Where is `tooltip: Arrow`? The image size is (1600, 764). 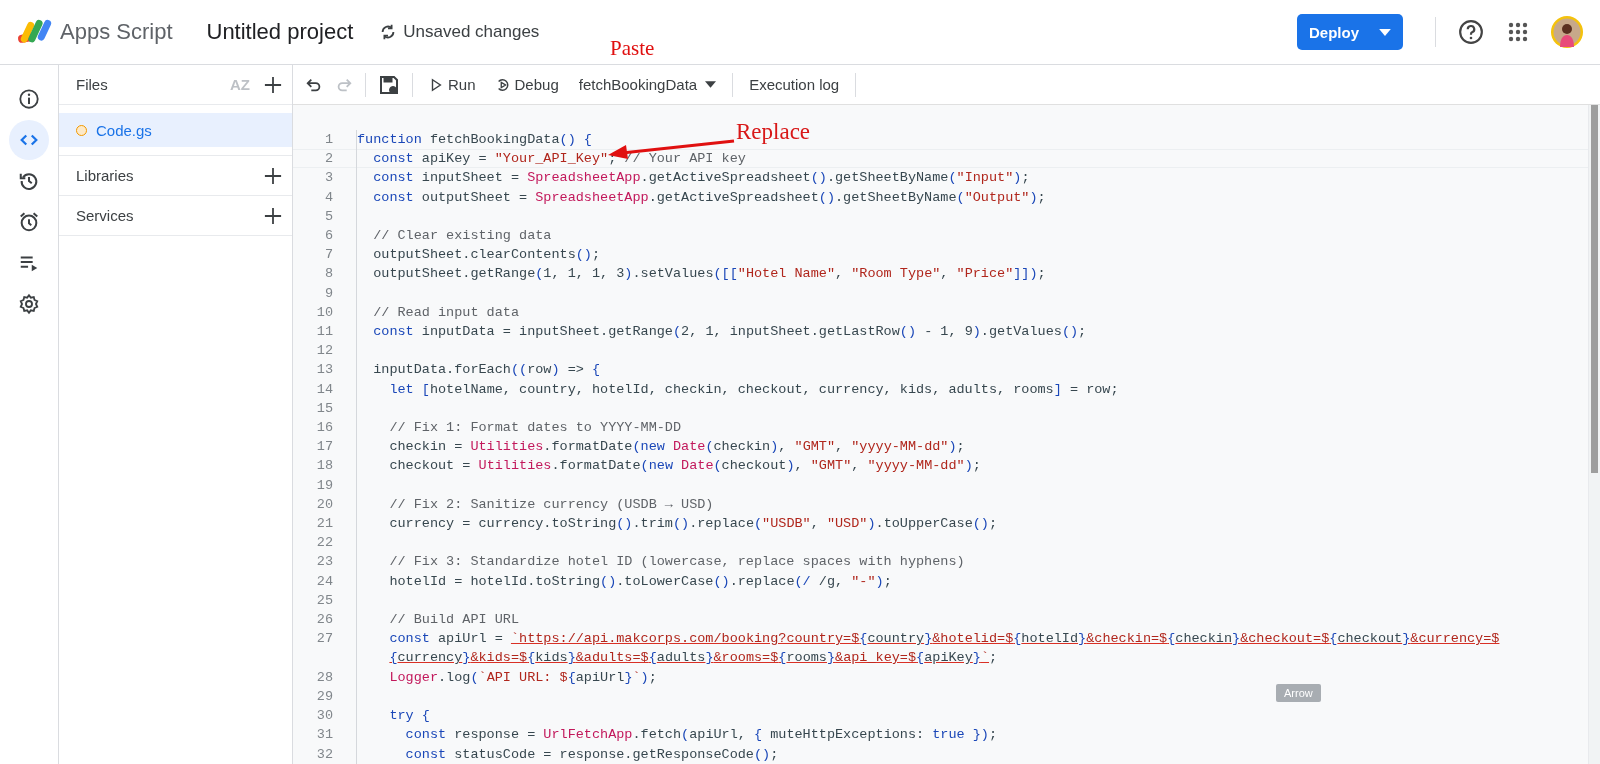 tooltip: Arrow is located at coordinates (1298, 693).